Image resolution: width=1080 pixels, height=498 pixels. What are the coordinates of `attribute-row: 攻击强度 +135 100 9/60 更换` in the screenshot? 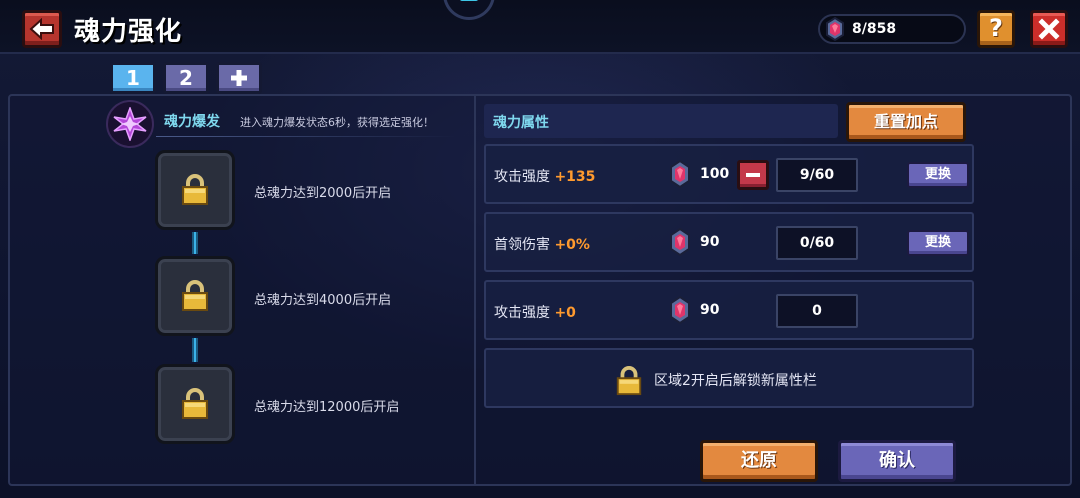 It's located at (729, 174).